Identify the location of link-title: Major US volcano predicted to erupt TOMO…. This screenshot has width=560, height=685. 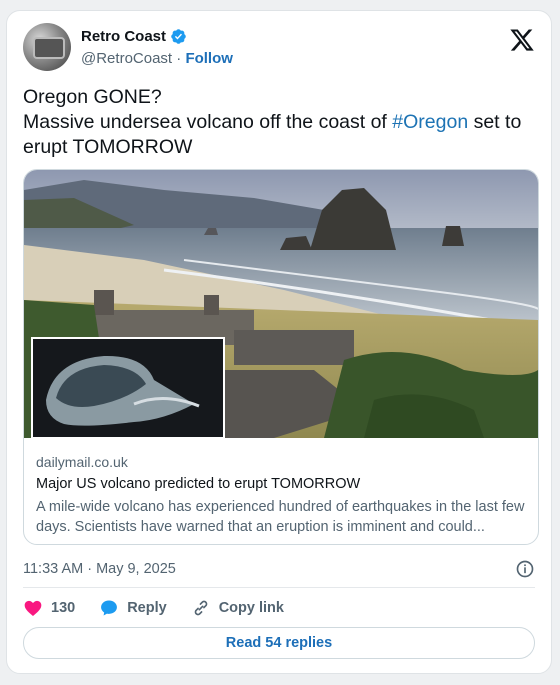
(281, 484).